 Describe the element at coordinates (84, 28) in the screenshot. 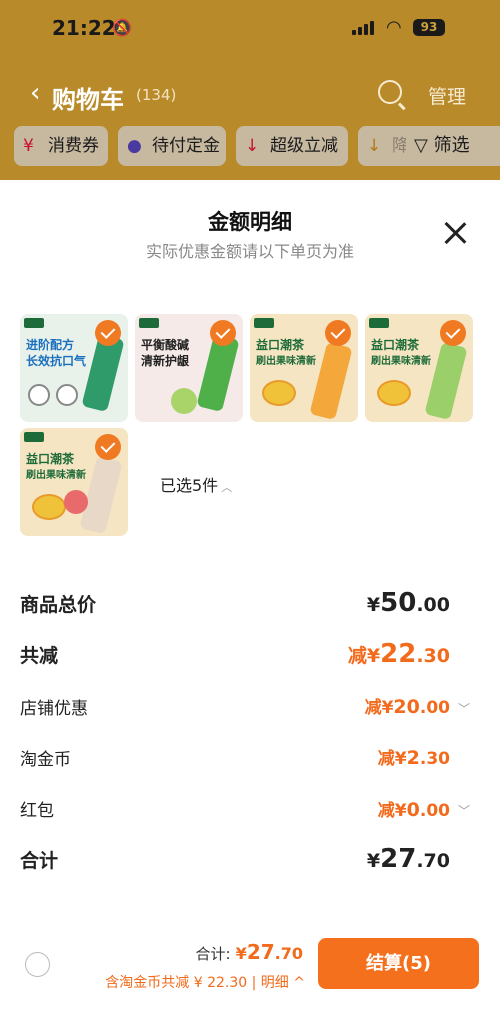

I see `status-time: 21:22` at that location.